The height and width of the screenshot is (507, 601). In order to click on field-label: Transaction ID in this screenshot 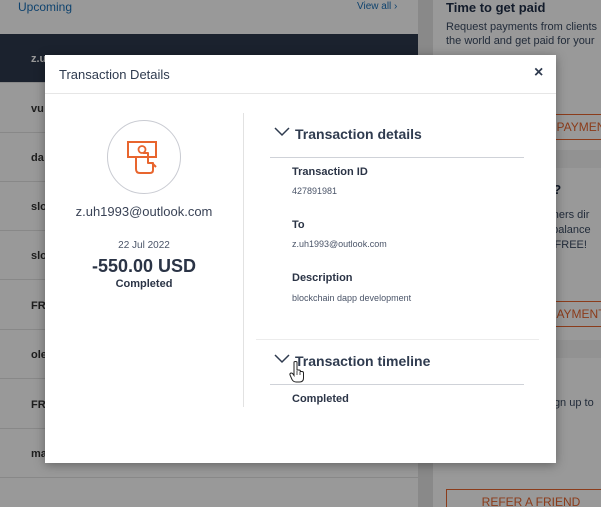, I will do `click(330, 172)`.